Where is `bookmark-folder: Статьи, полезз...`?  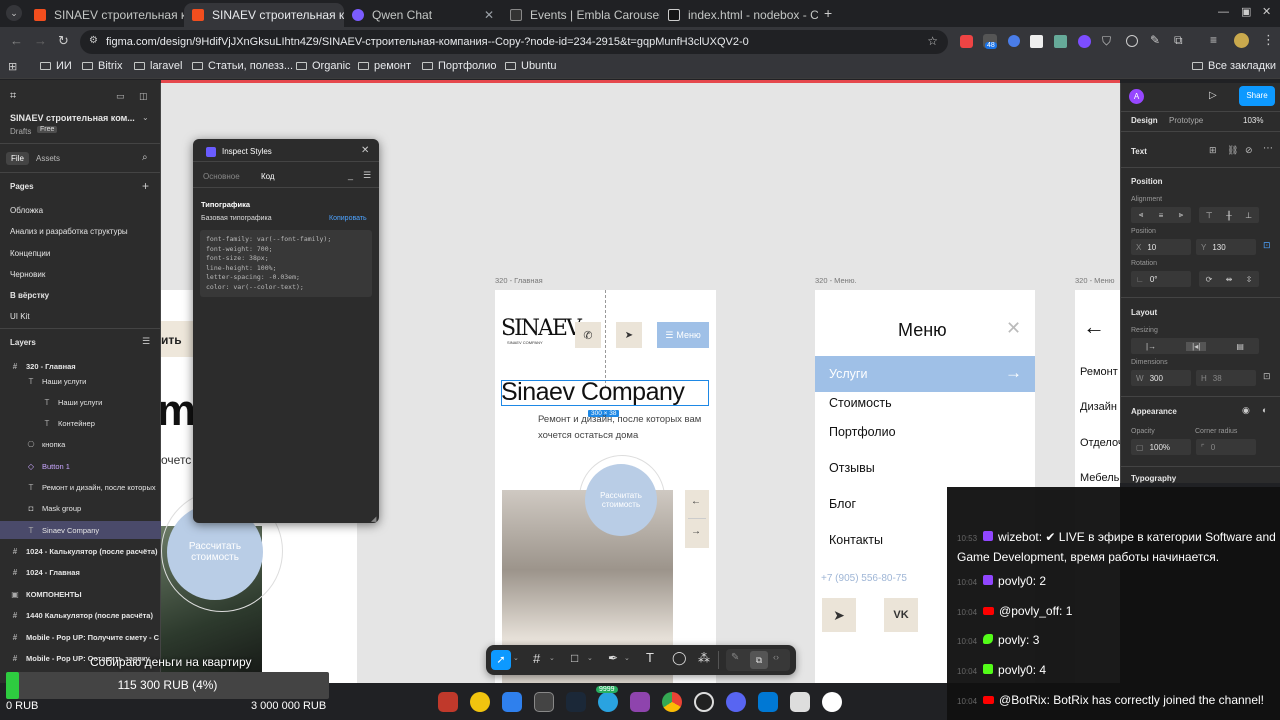
bookmark-folder: Статьи, полезз... is located at coordinates (242, 66).